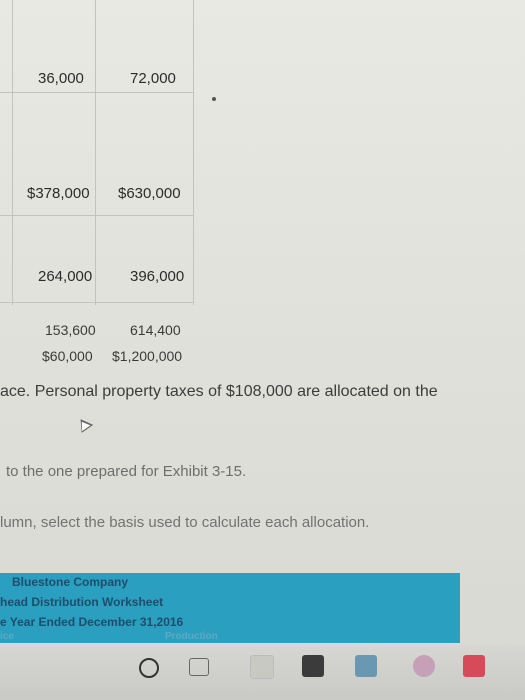  I want to click on table-cell: 614,400, so click(155, 330).